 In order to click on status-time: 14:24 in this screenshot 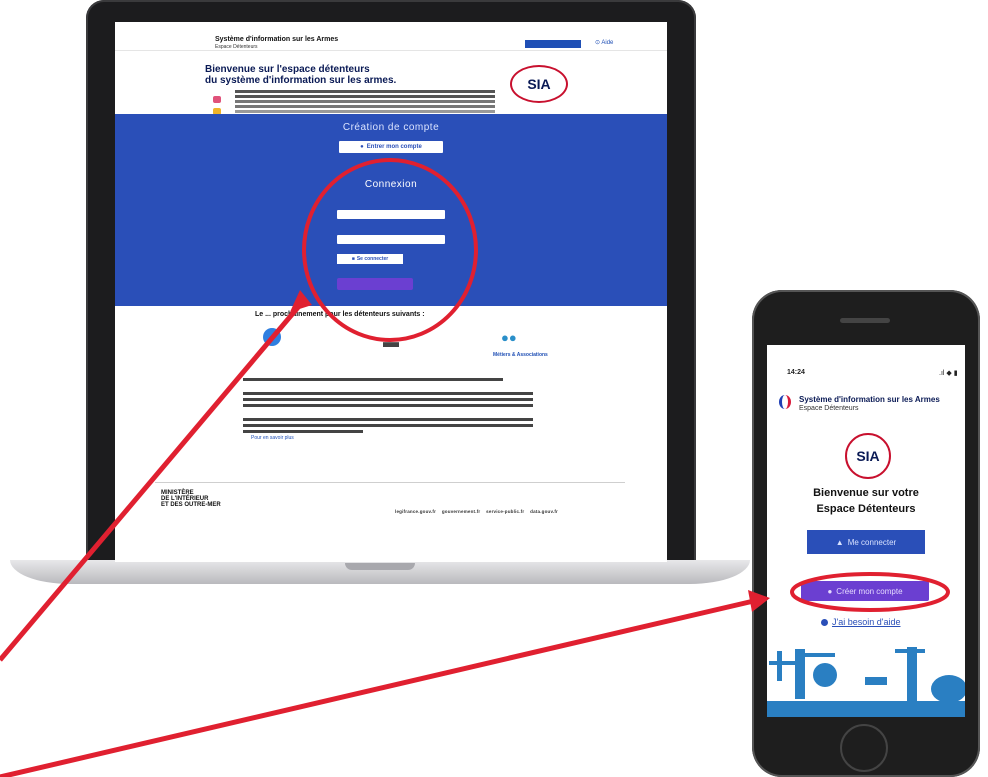, I will do `click(796, 372)`.